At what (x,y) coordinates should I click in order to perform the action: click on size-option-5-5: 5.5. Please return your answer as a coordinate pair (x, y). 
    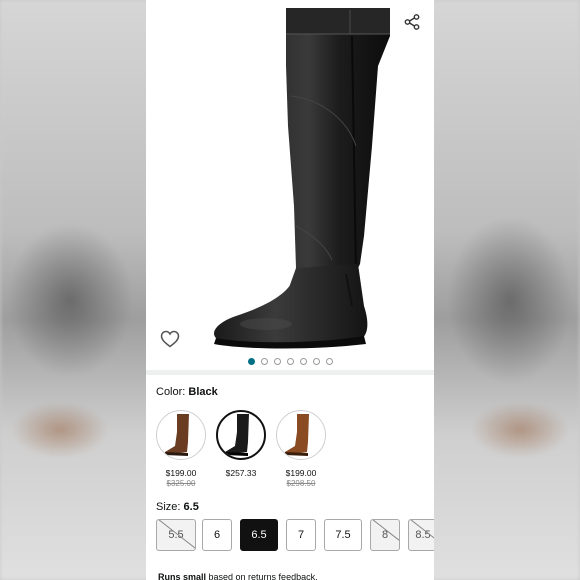
    Looking at the image, I should click on (176, 535).